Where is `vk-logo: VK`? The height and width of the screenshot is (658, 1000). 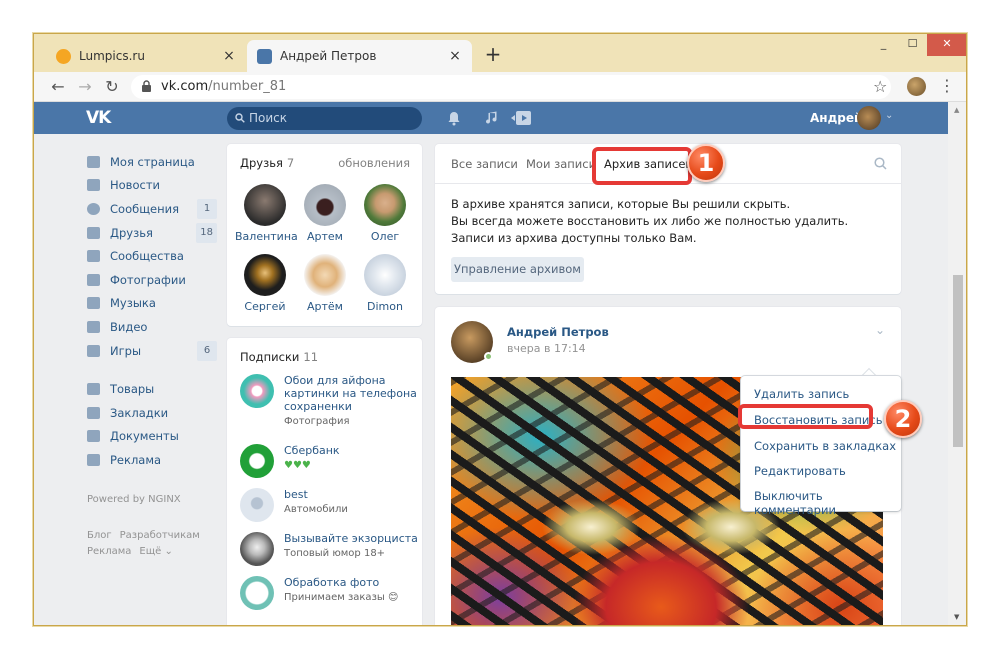 vk-logo: VK is located at coordinates (98, 118).